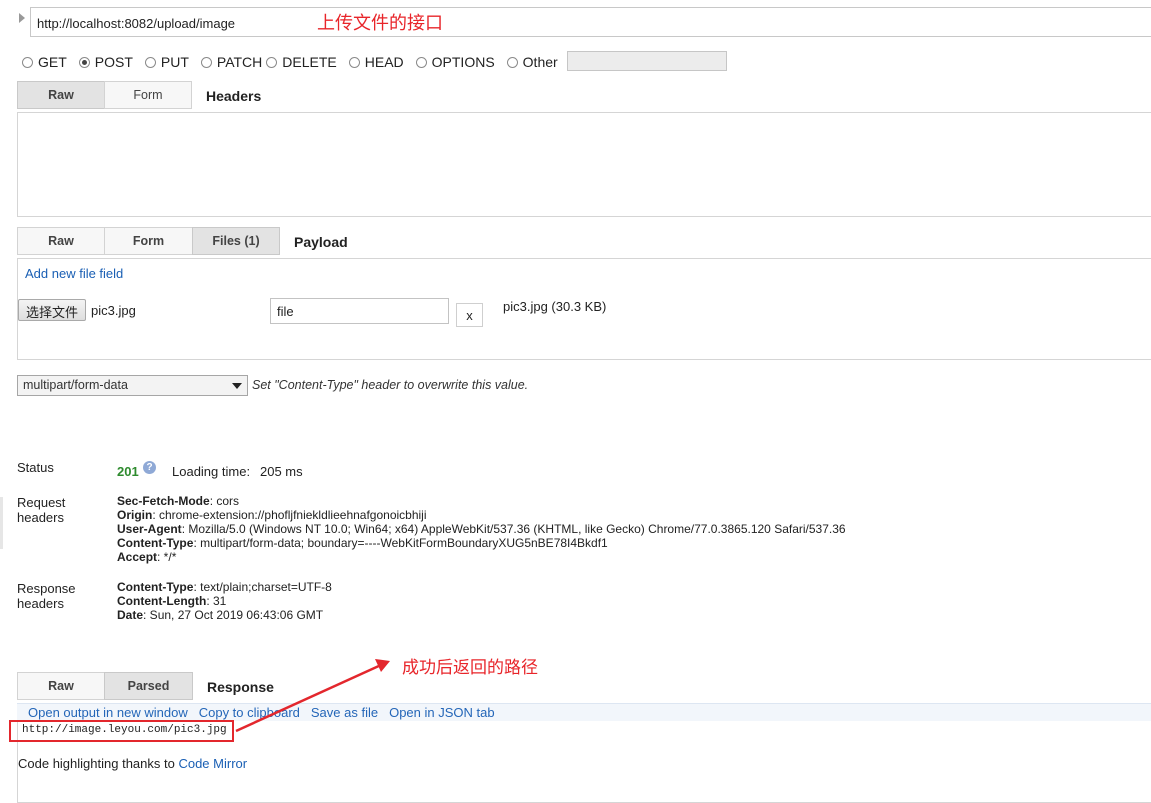 The width and height of the screenshot is (1151, 803). I want to click on arrow-line, so click(308, 698).